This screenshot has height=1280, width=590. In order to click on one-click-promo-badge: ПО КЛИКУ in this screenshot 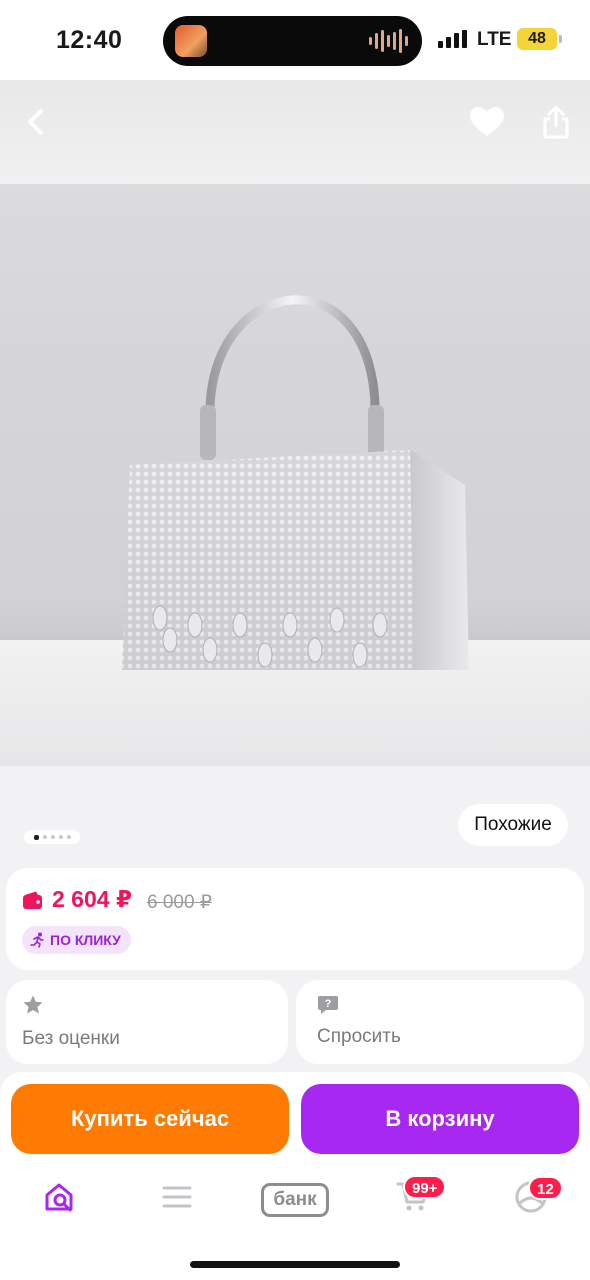, I will do `click(76, 940)`.